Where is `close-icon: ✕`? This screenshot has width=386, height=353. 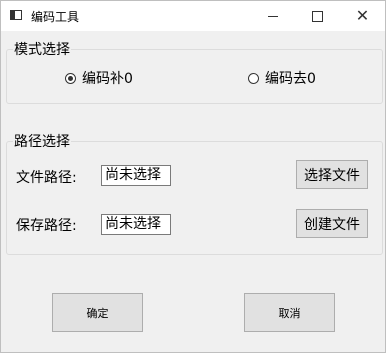 close-icon: ✕ is located at coordinates (362, 15).